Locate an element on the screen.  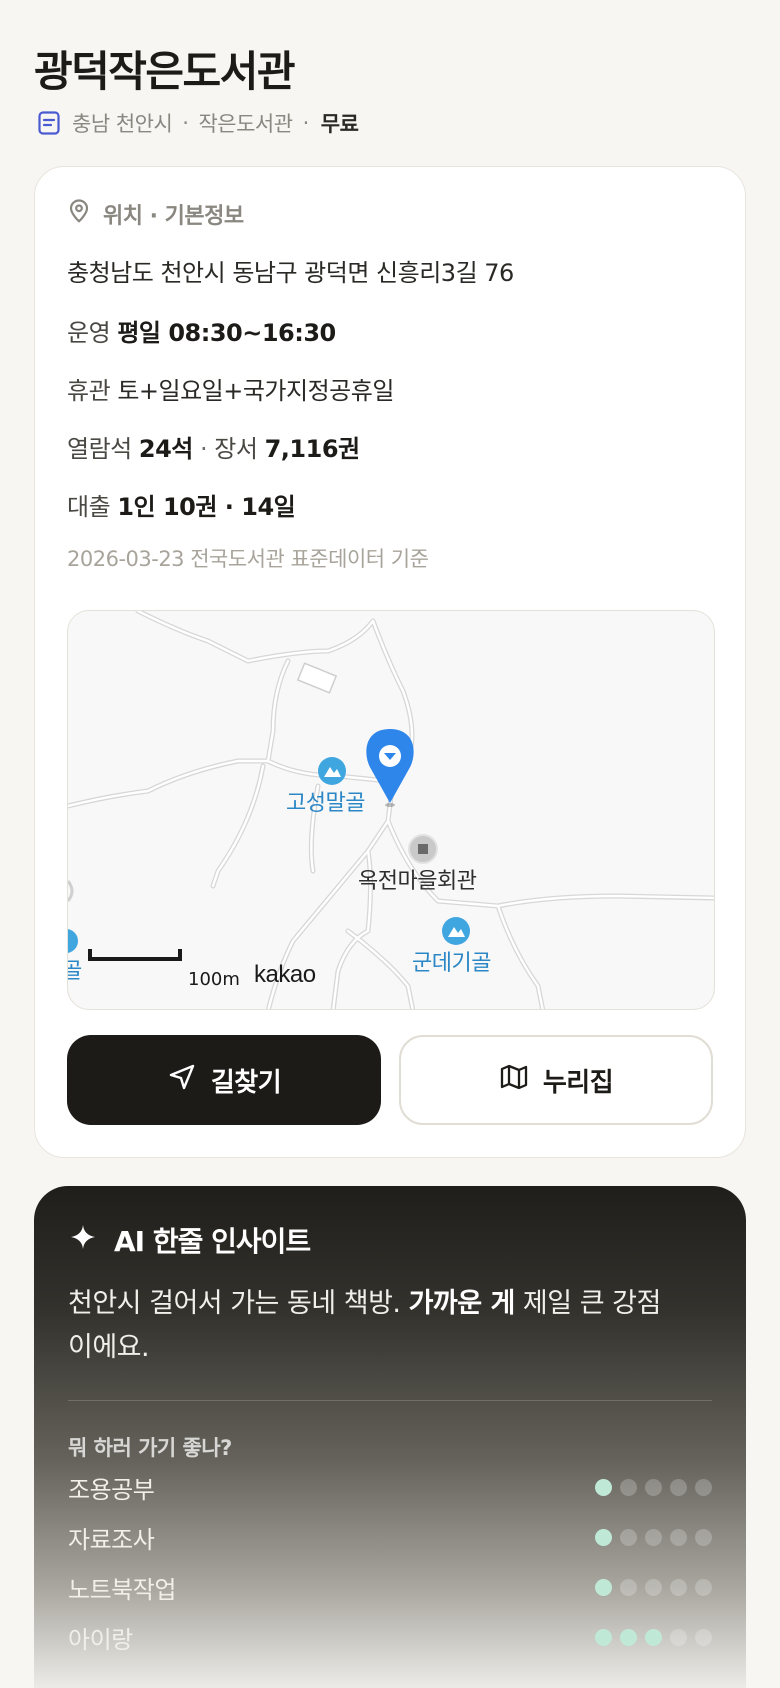
loan-row: 대출 1인 10권 · 14일 is located at coordinates (181, 504).